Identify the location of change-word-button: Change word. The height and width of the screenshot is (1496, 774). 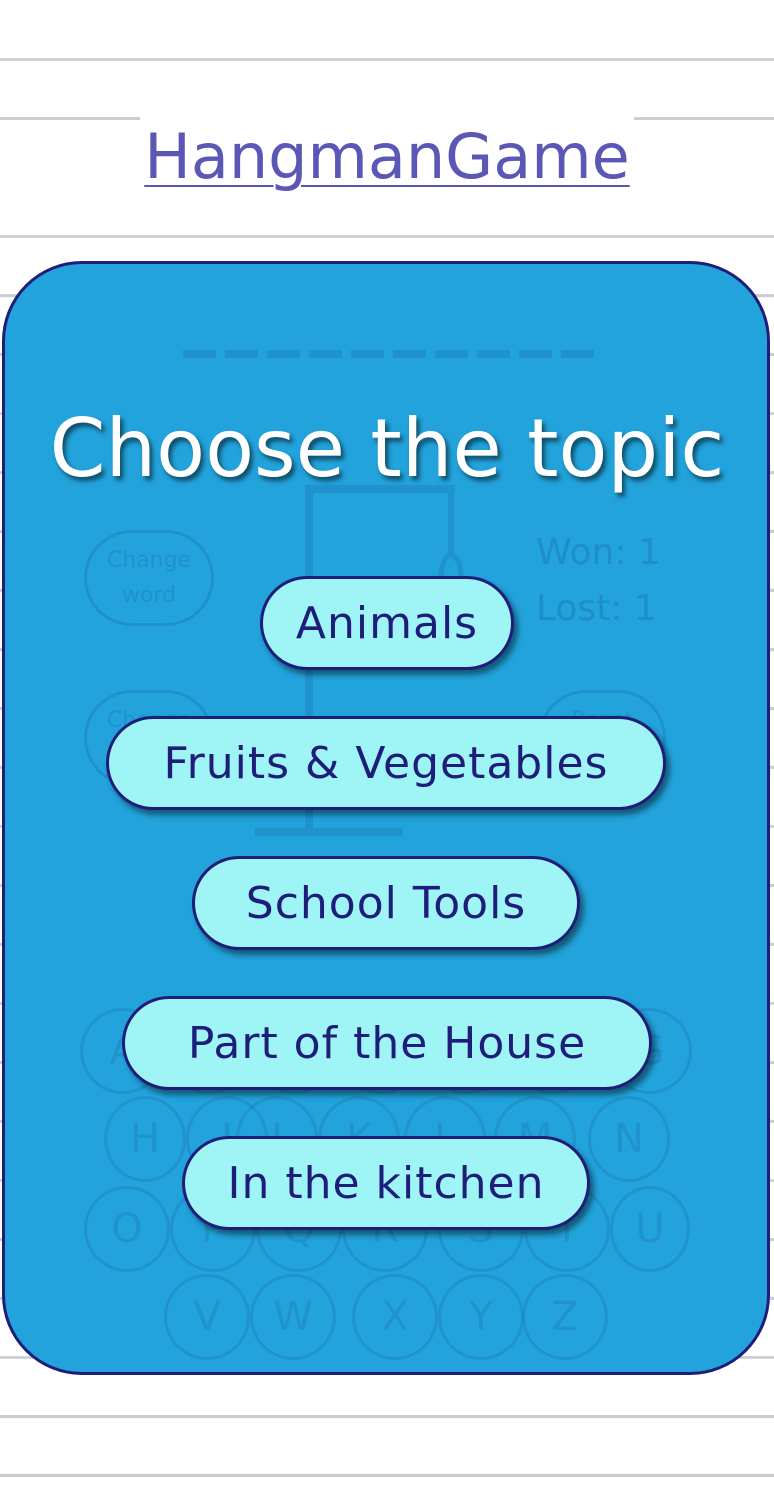
(149, 578).